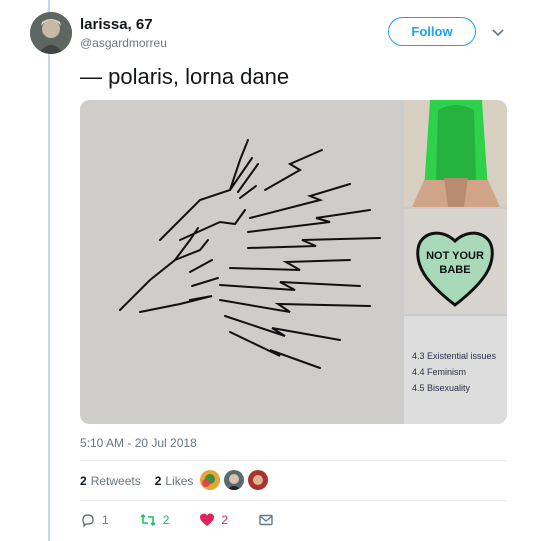 The image size is (540, 541). What do you see at coordinates (454, 270) in the screenshot?
I see `heart-text-line2: BABE` at bounding box center [454, 270].